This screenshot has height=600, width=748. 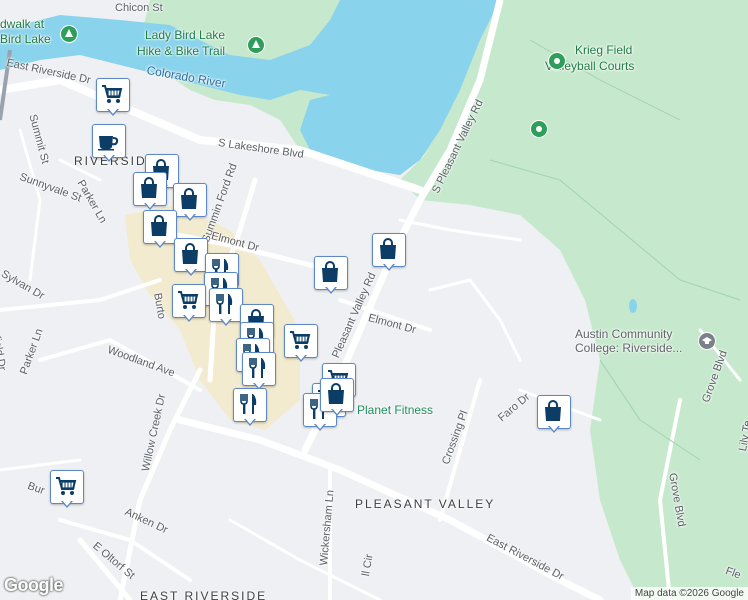 I want to click on google-logo: Google, so click(x=34, y=585).